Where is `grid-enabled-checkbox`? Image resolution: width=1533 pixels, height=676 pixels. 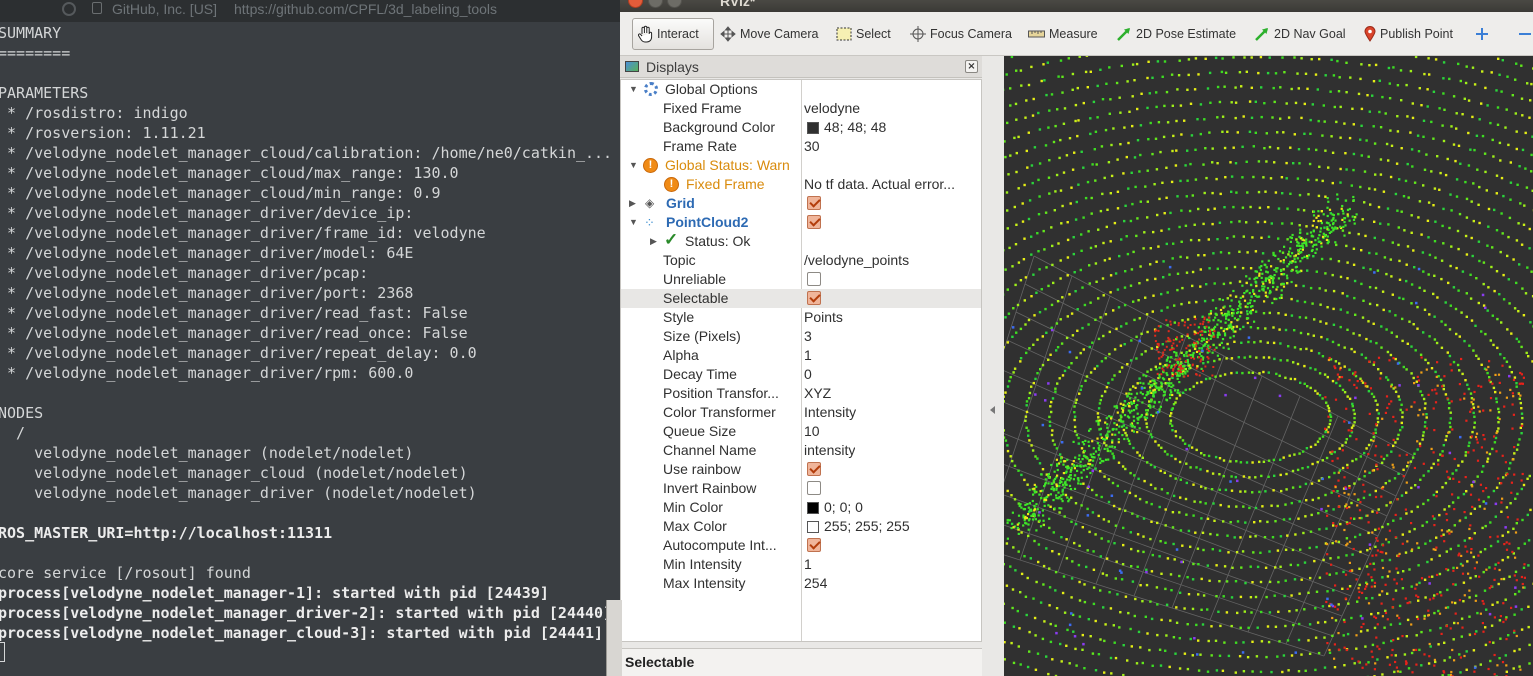 grid-enabled-checkbox is located at coordinates (814, 203).